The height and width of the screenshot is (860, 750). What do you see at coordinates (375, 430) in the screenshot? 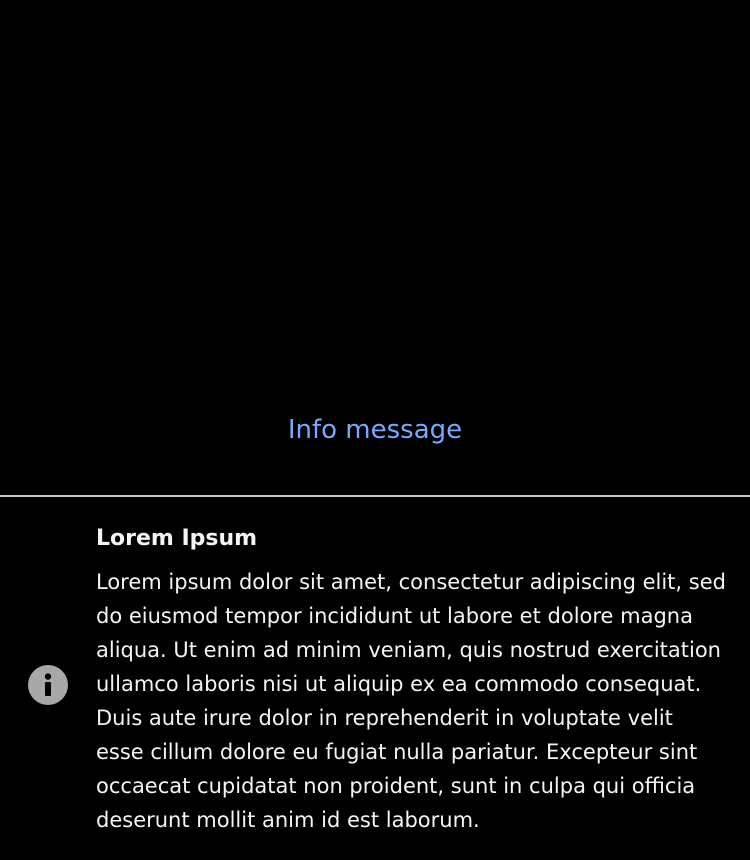
I see `info-message-link: Info message` at bounding box center [375, 430].